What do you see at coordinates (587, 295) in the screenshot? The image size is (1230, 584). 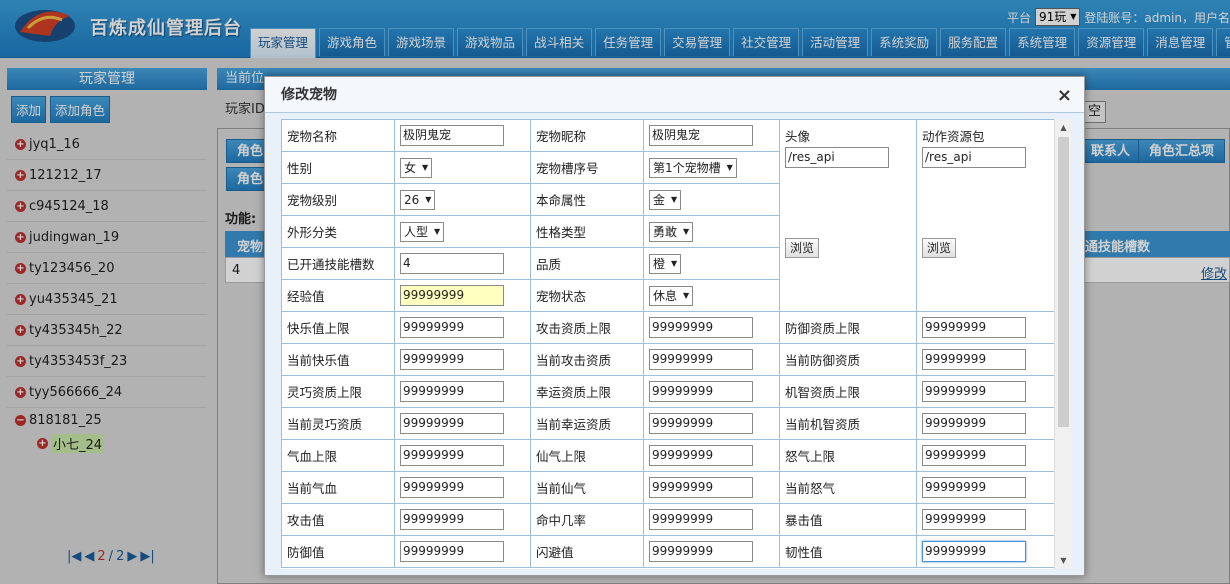 I see `label-state: 宠物状态` at bounding box center [587, 295].